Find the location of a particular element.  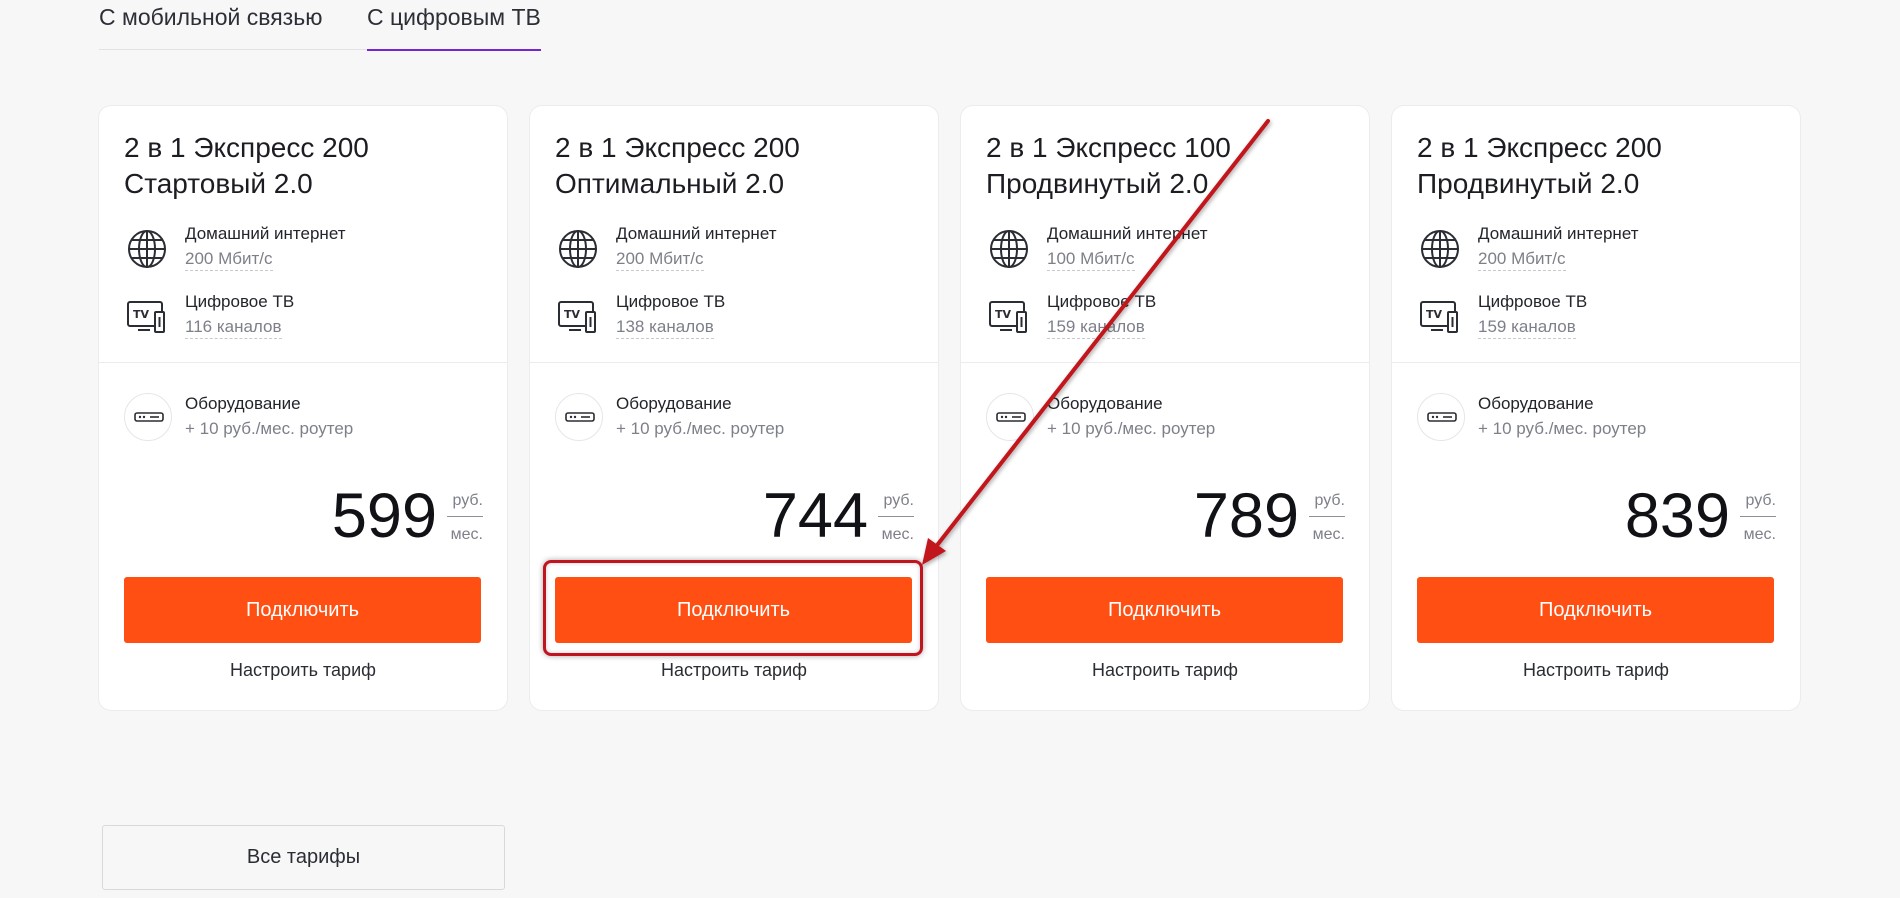

price-value: 744 is located at coordinates (815, 516).